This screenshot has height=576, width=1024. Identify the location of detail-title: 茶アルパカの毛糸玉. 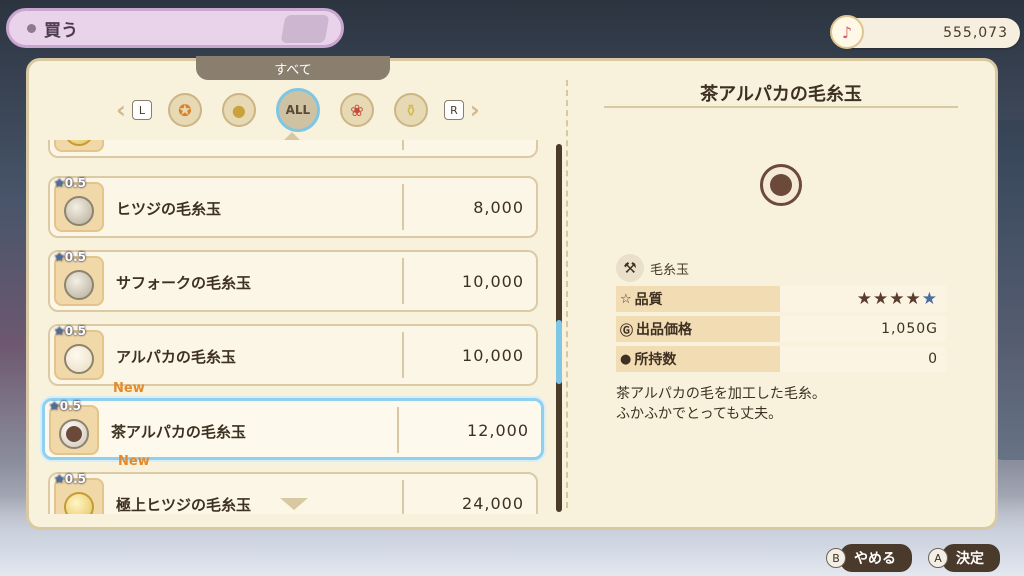
(781, 94).